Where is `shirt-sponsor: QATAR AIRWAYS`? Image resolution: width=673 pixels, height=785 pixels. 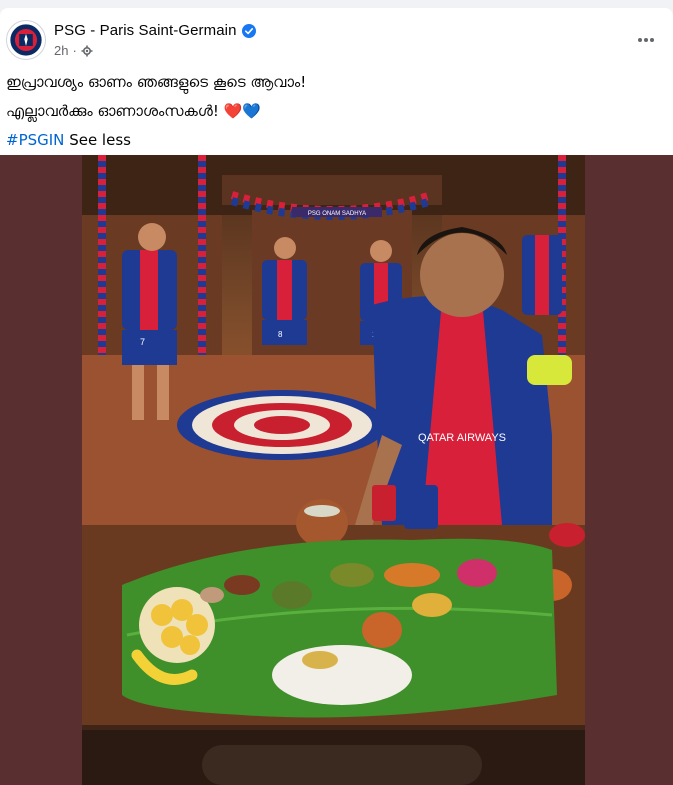
shirt-sponsor: QATAR AIRWAYS is located at coordinates (462, 438).